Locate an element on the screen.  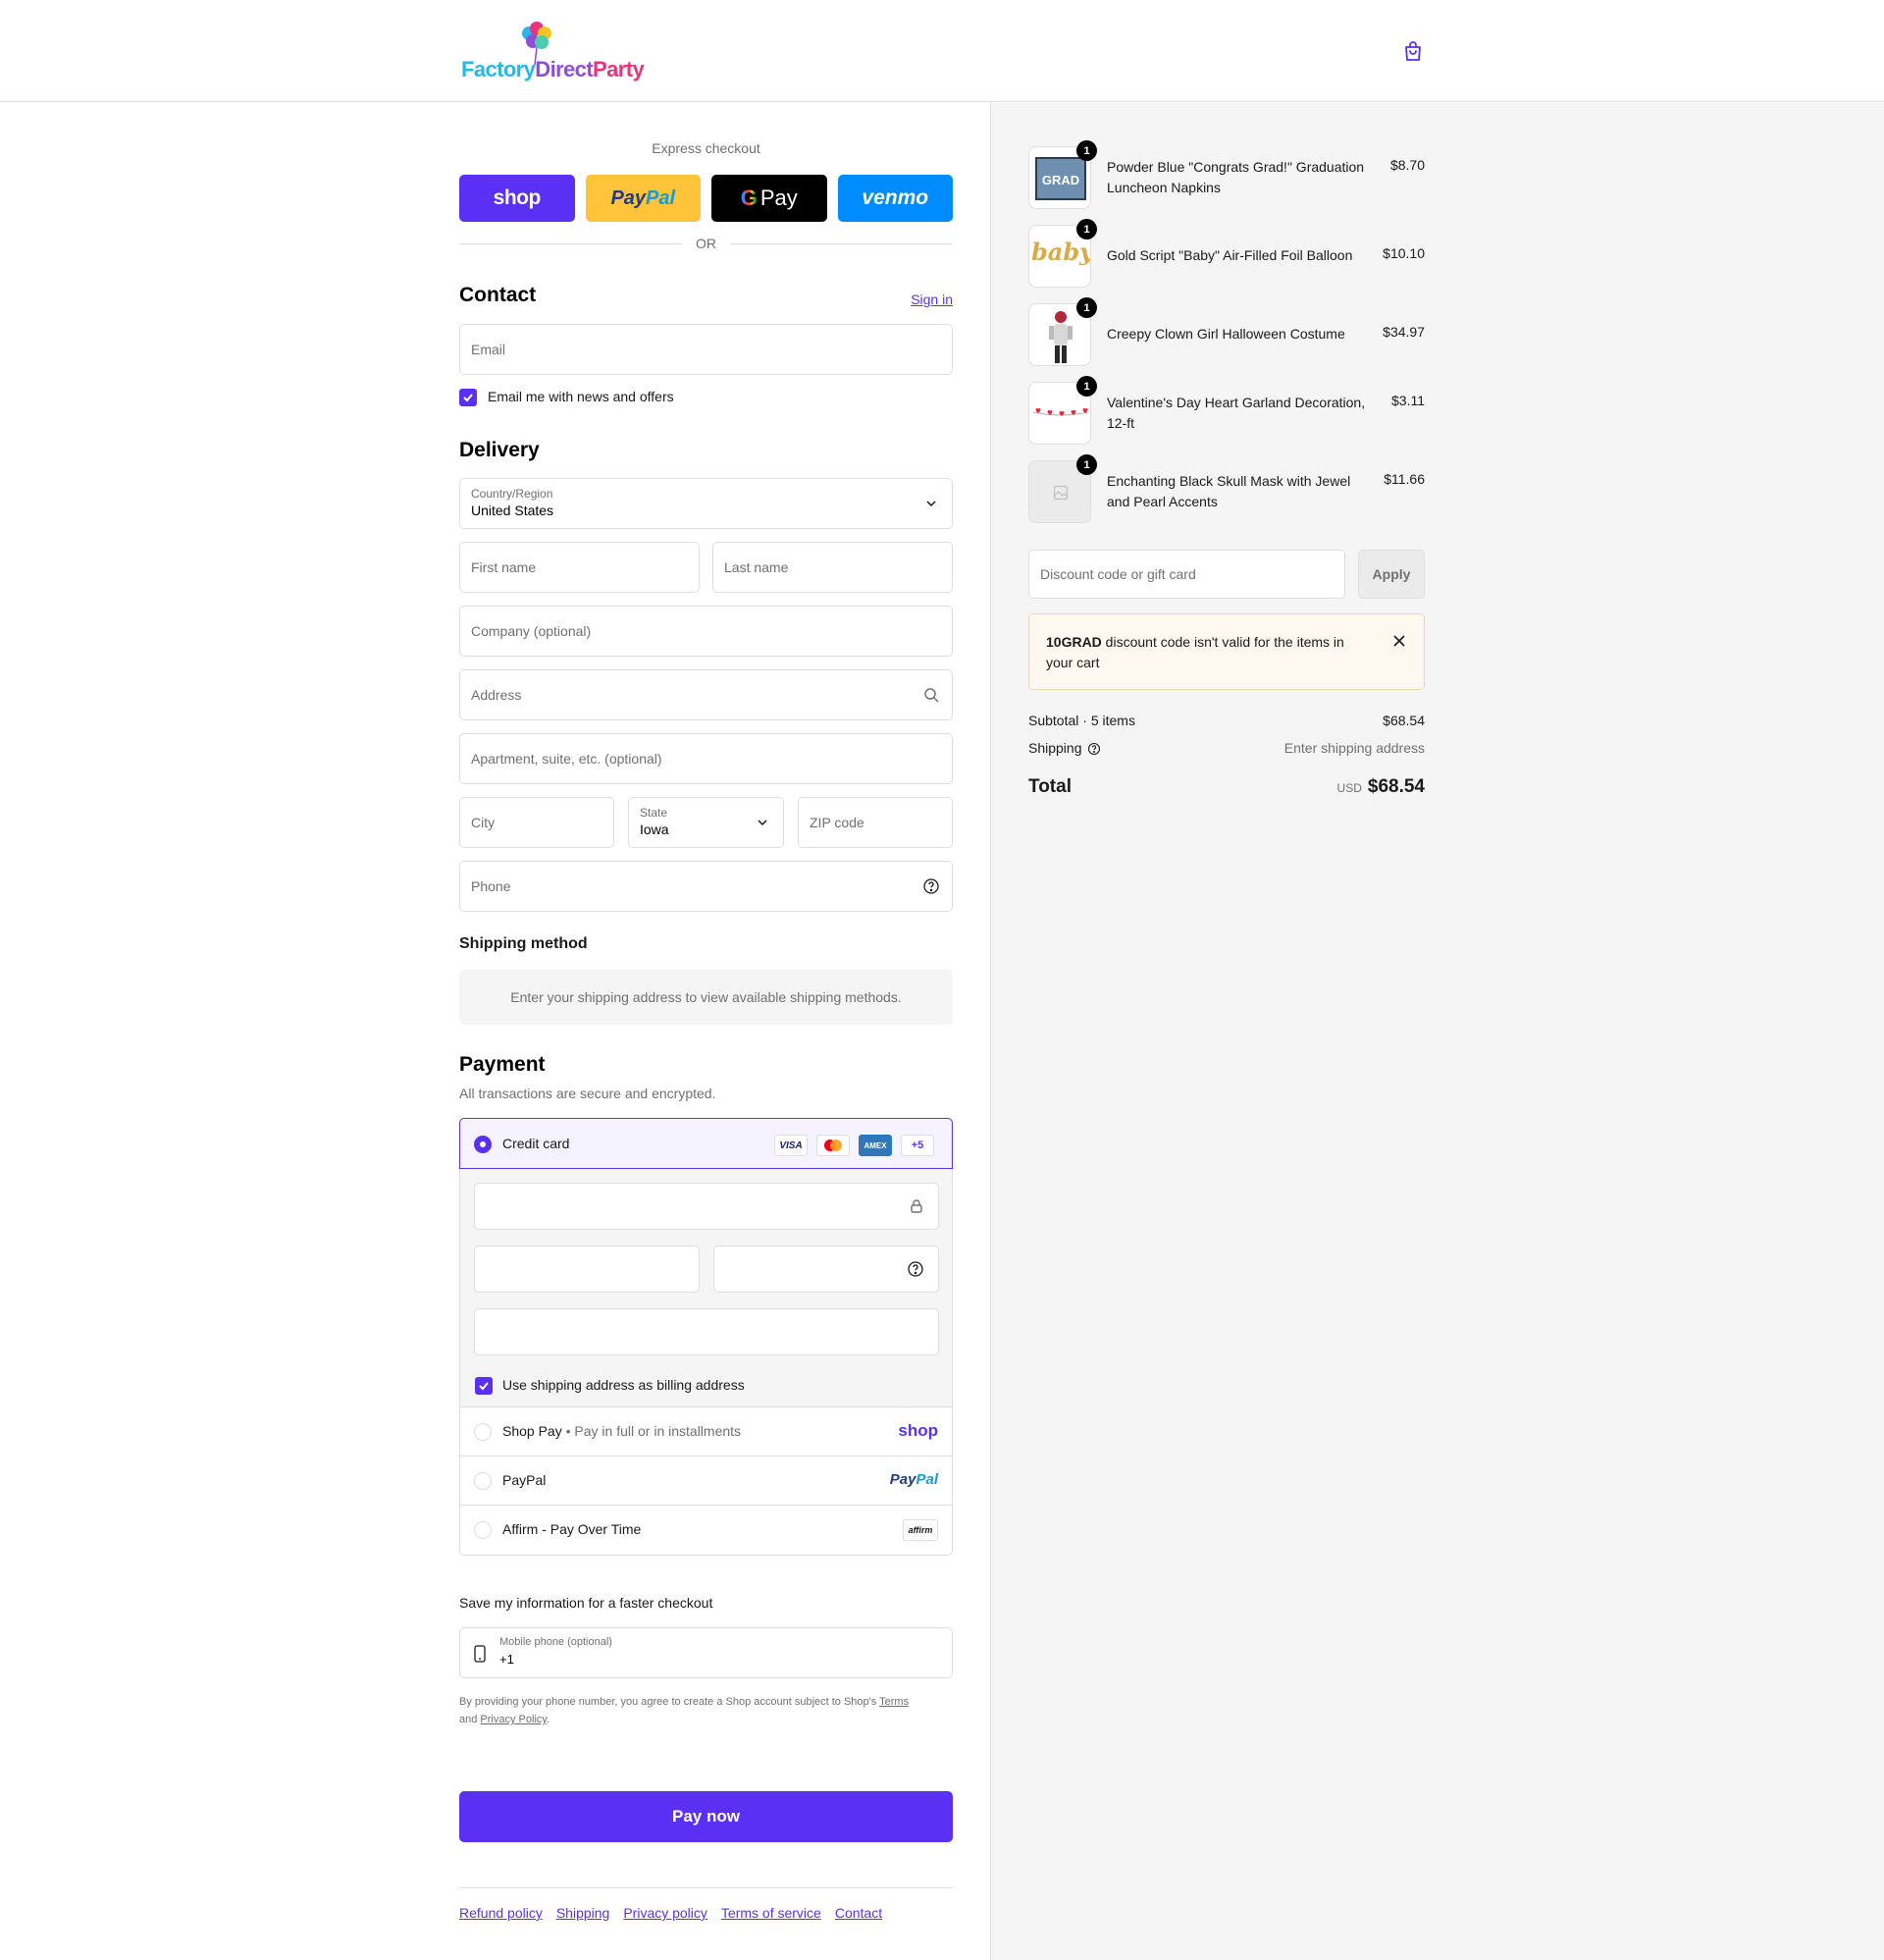
credit-card-option: Credit card VISA AMEX +5 is located at coordinates (706, 1144).